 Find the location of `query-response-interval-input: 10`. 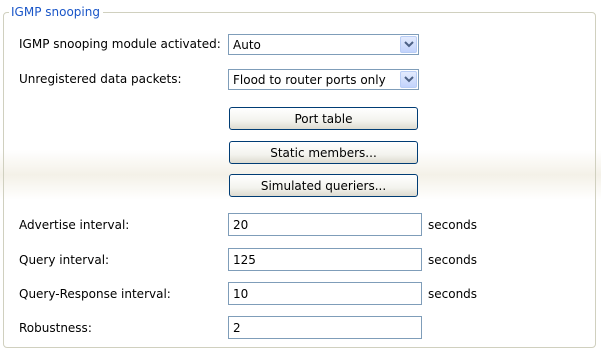

query-response-interval-input: 10 is located at coordinates (325, 293).